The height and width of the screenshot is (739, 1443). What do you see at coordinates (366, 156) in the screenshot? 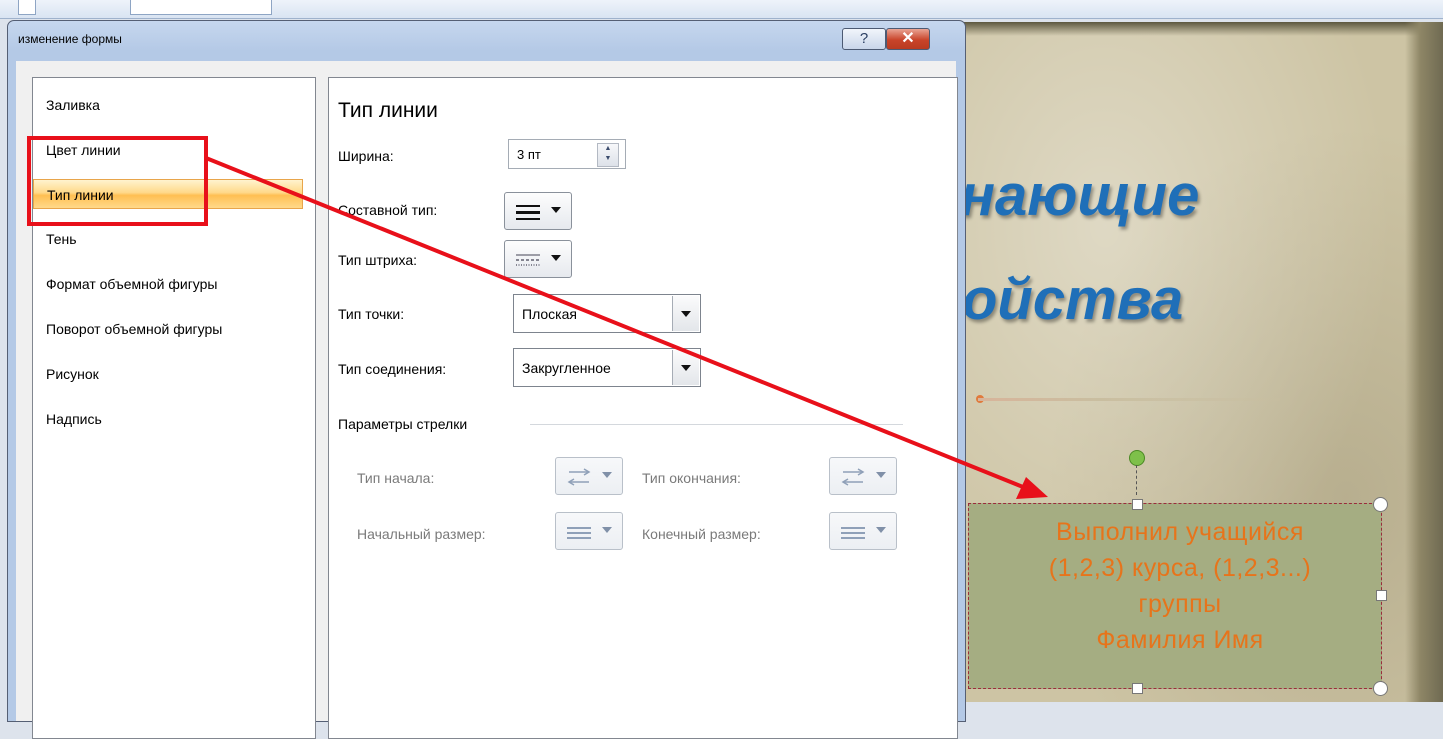
I see `width-label: Ширина:` at bounding box center [366, 156].